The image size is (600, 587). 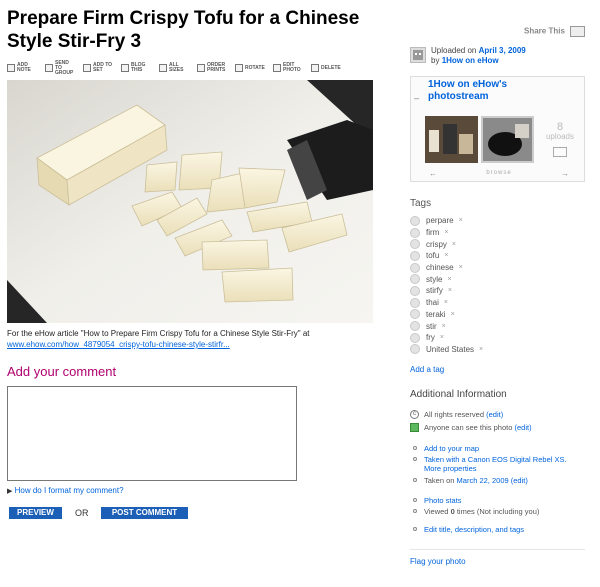 I want to click on collapse-toggle: –, so click(x=416, y=98).